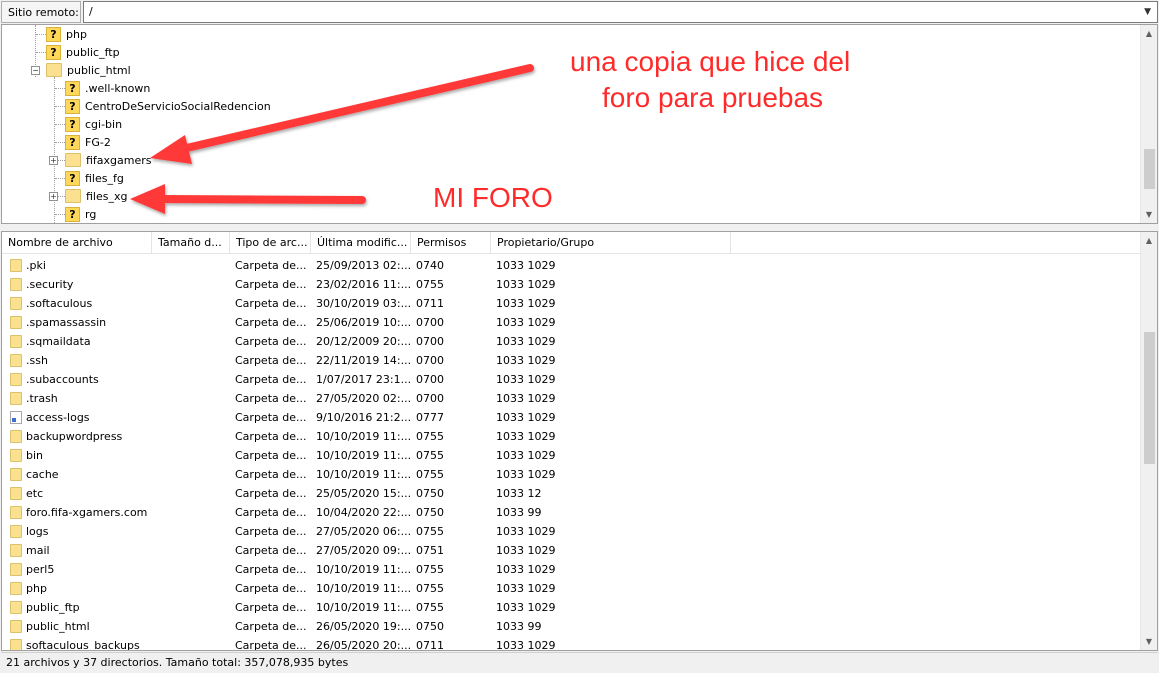 Image resolution: width=1159 pixels, height=673 pixels. Describe the element at coordinates (451, 243) in the screenshot. I see `column-header-permissions: Permisos` at that location.